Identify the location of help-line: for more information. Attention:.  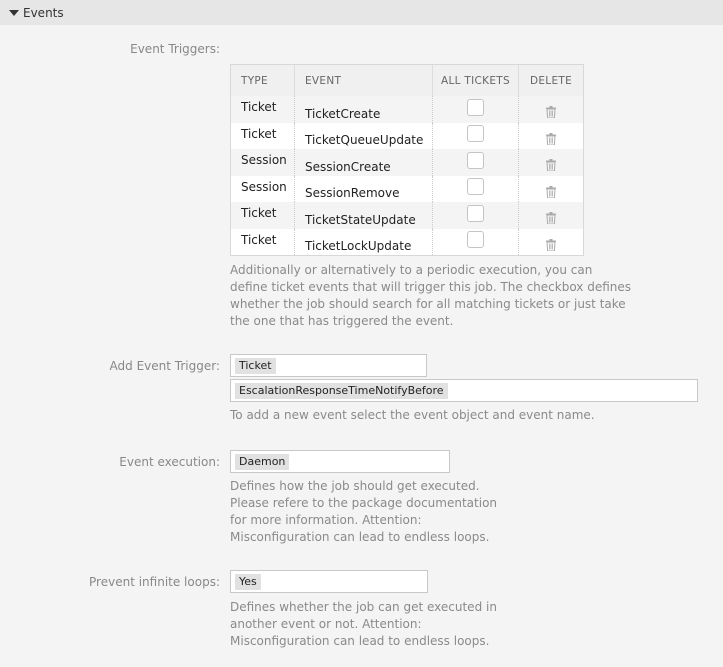
(326, 520).